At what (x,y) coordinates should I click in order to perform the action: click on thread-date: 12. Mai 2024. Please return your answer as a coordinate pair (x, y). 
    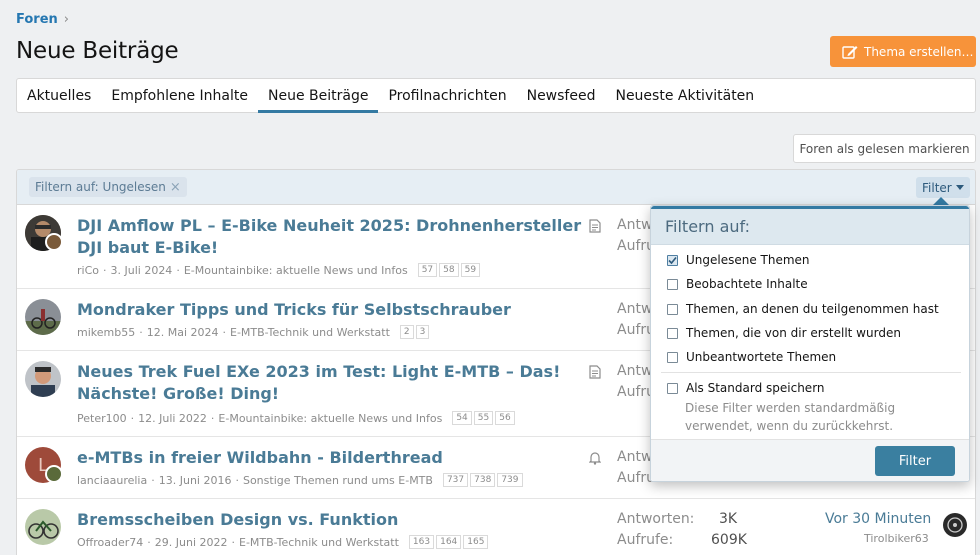
    Looking at the image, I should click on (183, 332).